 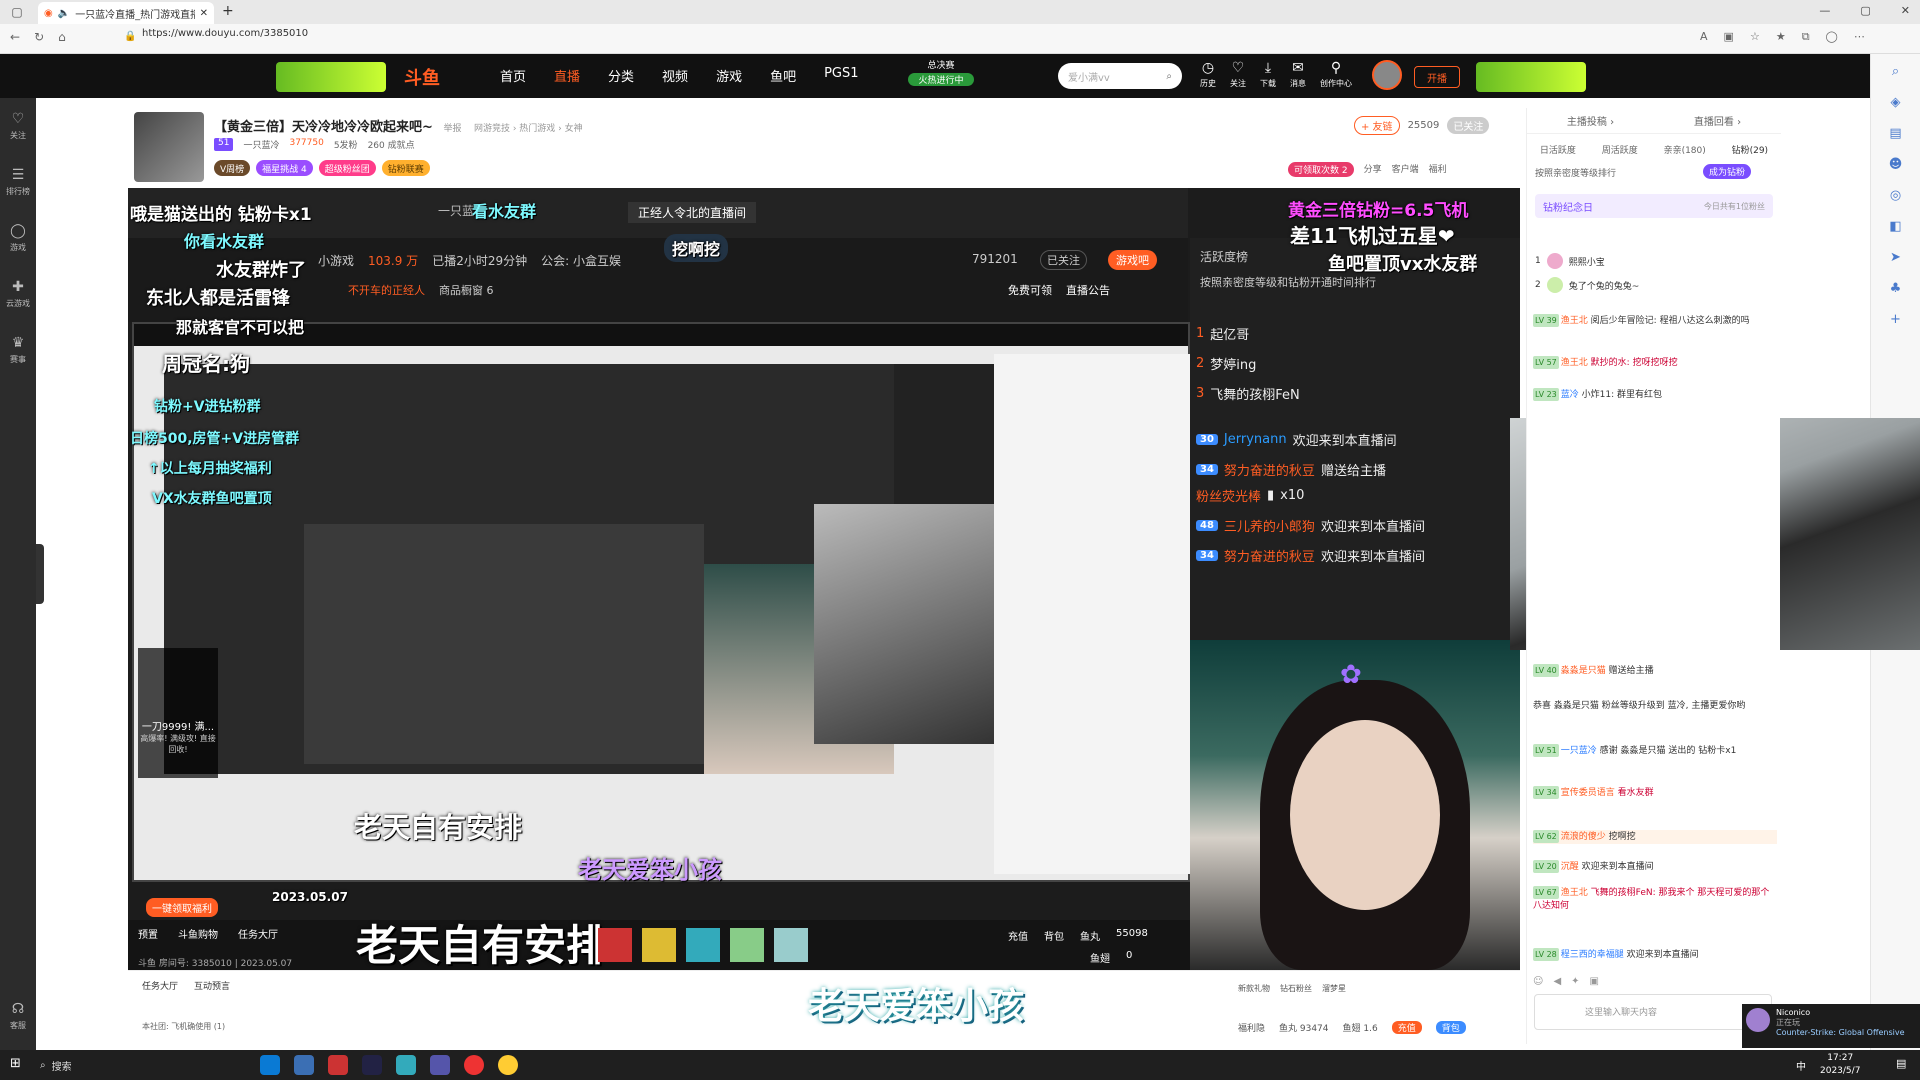 I want to click on claim-count: 可领取次数 2, so click(x=1321, y=169).